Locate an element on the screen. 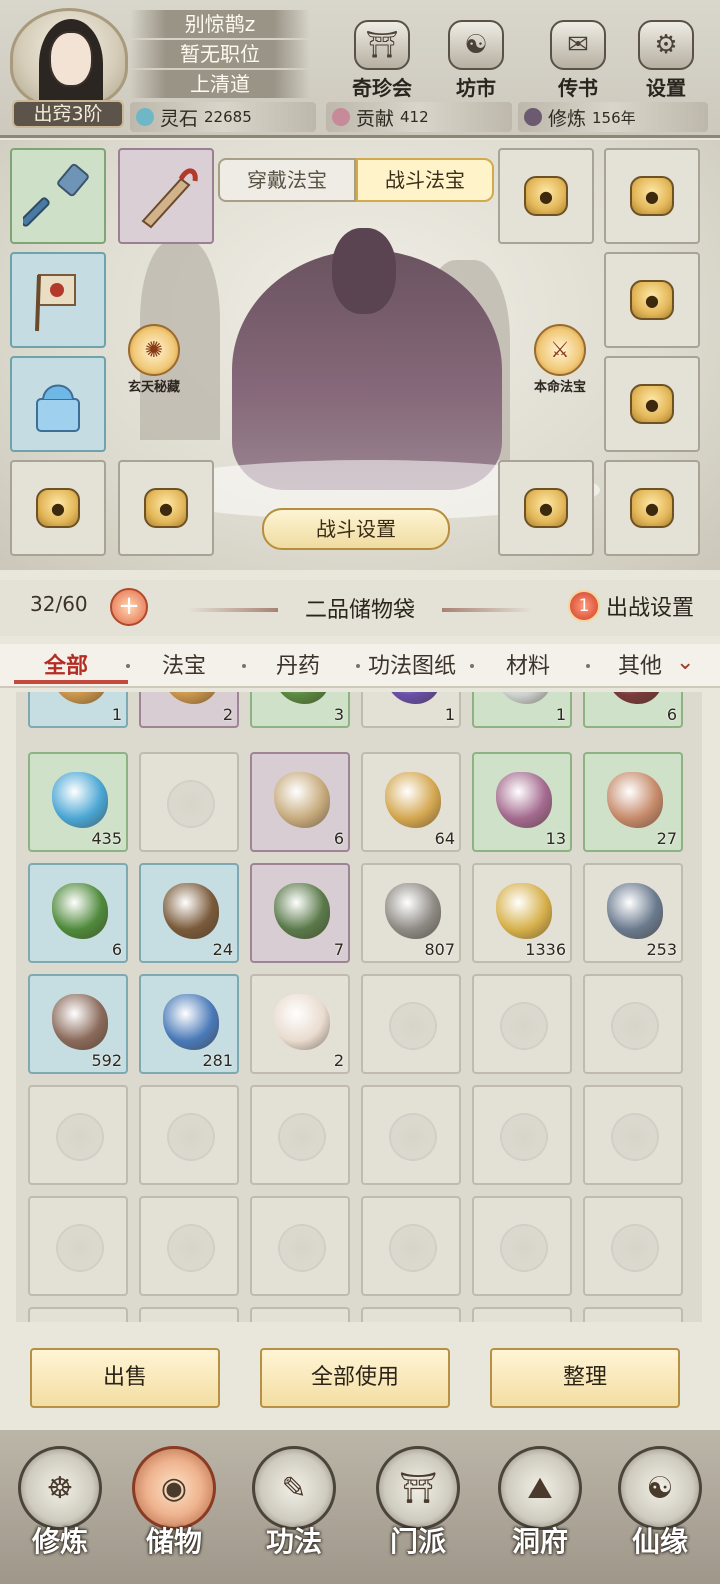  equip-slot-blade is located at coordinates (166, 196).